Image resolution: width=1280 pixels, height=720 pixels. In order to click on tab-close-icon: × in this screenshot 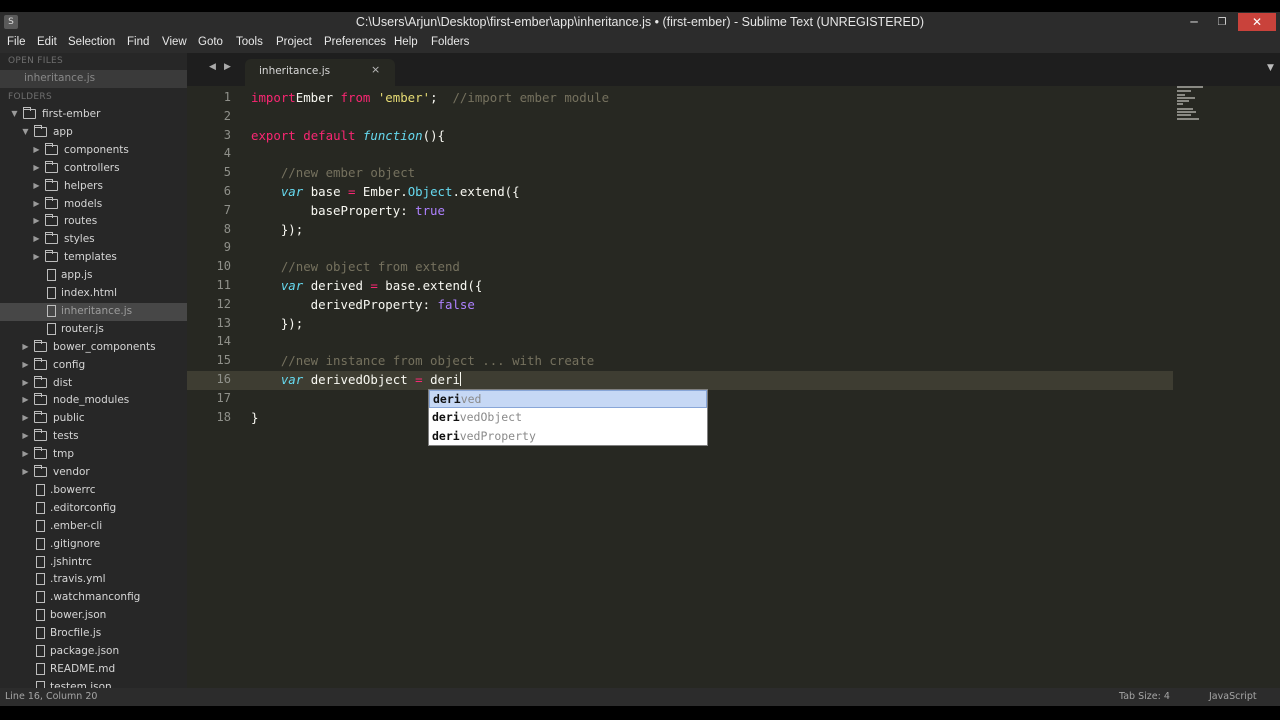, I will do `click(375, 69)`.